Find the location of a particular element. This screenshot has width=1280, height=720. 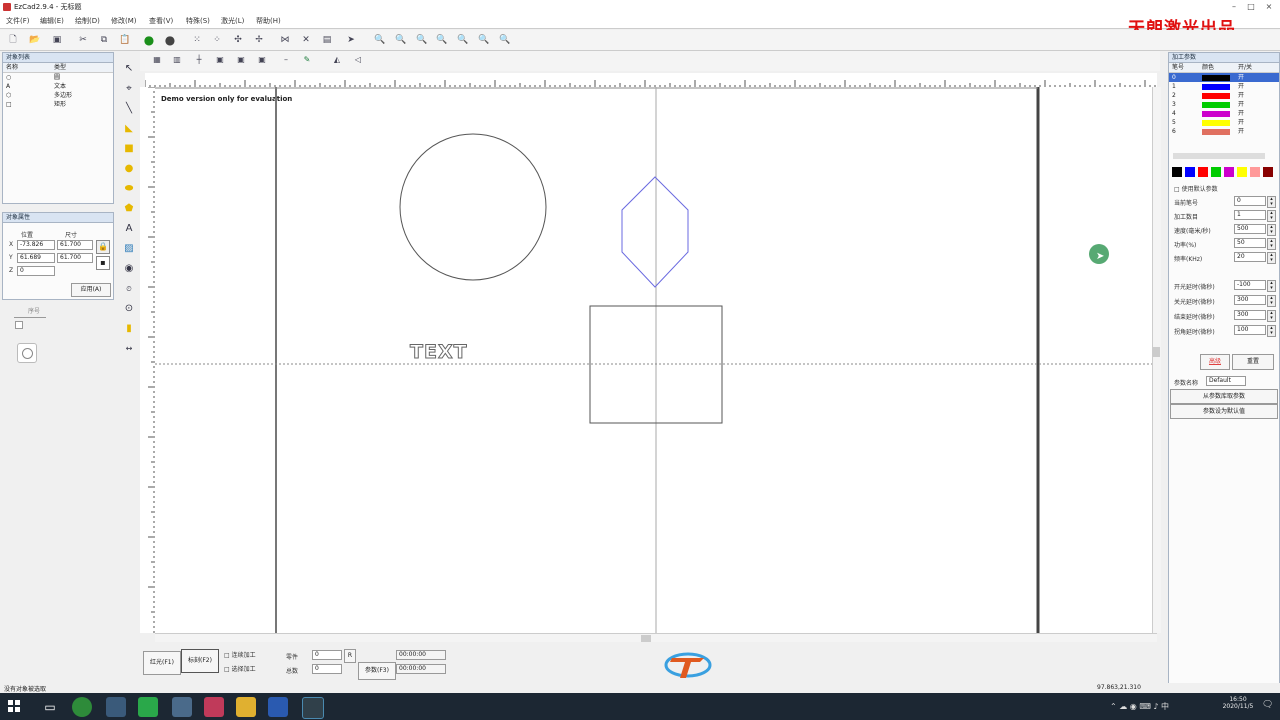

vector-file-icon: ◉ is located at coordinates (129, 269).